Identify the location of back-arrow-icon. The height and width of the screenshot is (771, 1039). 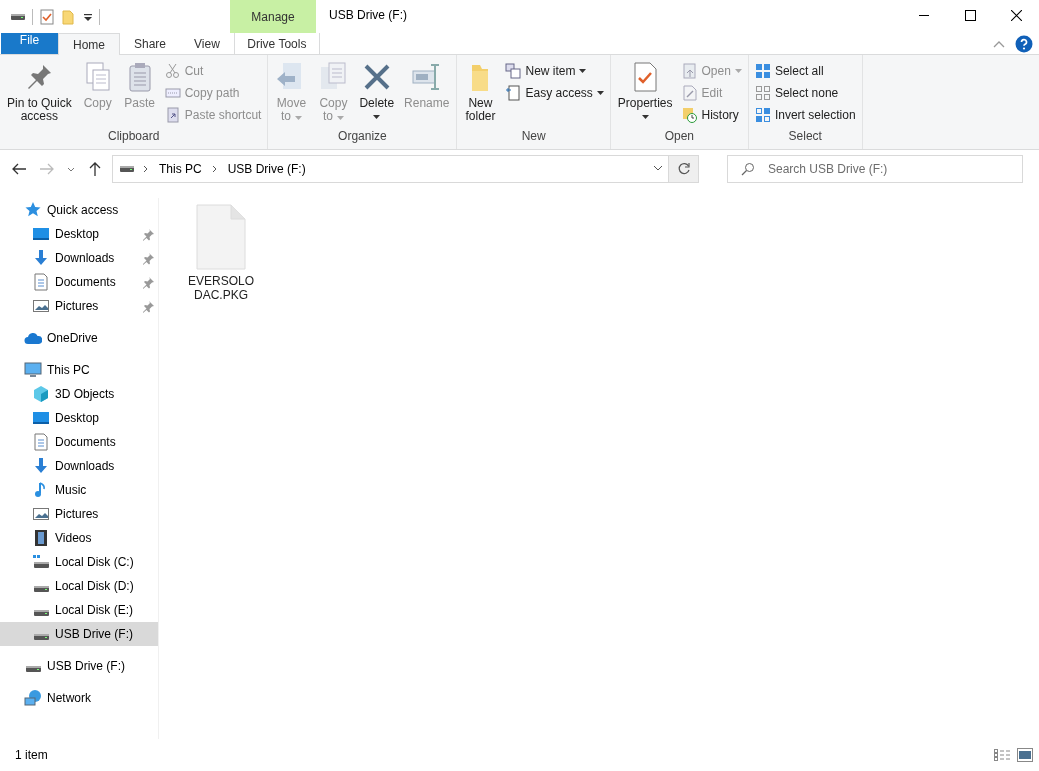
(19, 169).